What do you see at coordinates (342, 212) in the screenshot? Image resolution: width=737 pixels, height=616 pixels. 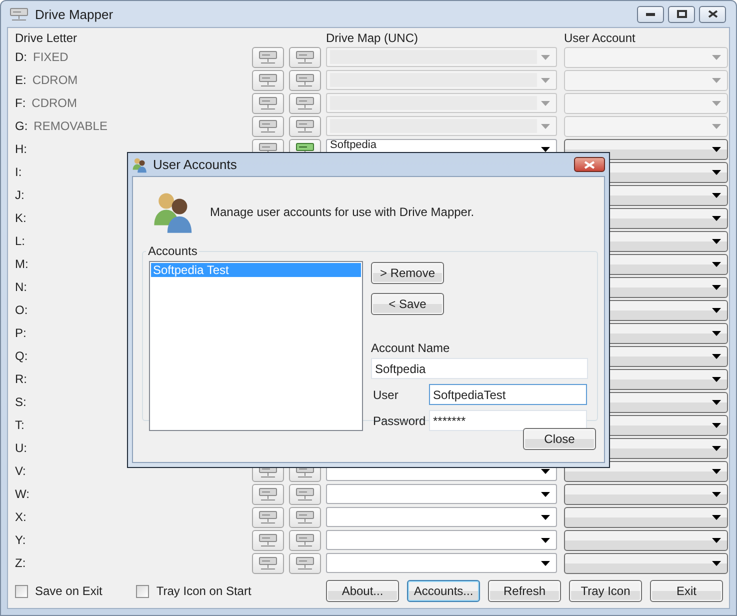 I see `dialog-message: Manage user accounts for use with Drive Mapper.` at bounding box center [342, 212].